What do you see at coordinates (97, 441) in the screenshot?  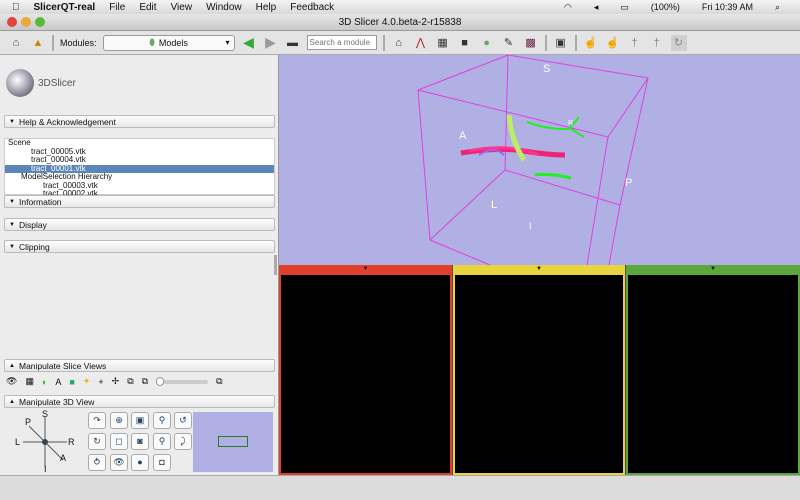 I see `rotate-button: ↻` at bounding box center [97, 441].